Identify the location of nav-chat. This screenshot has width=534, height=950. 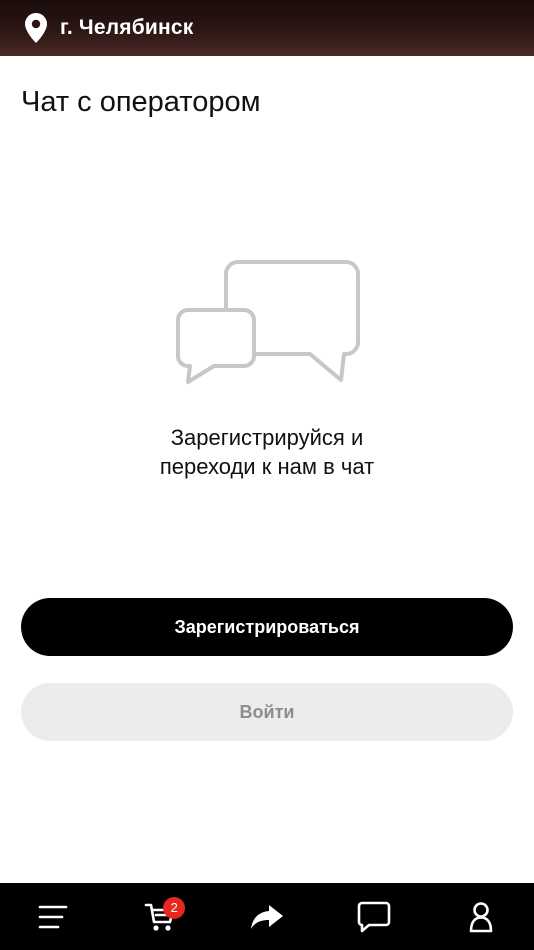
(374, 917).